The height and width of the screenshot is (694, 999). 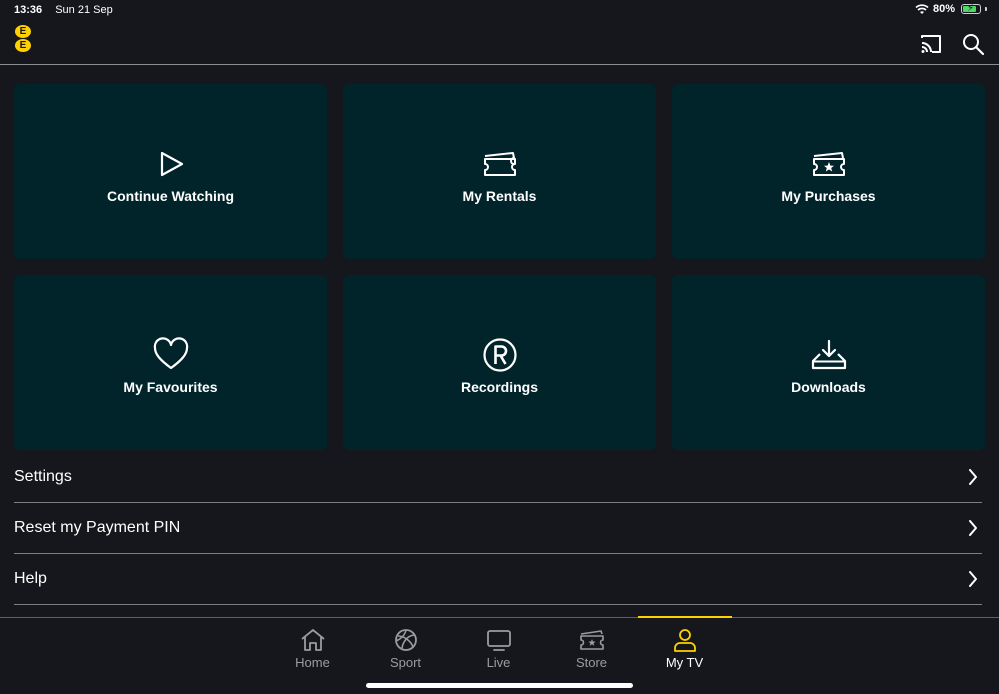 What do you see at coordinates (931, 44) in the screenshot?
I see `cast-icon` at bounding box center [931, 44].